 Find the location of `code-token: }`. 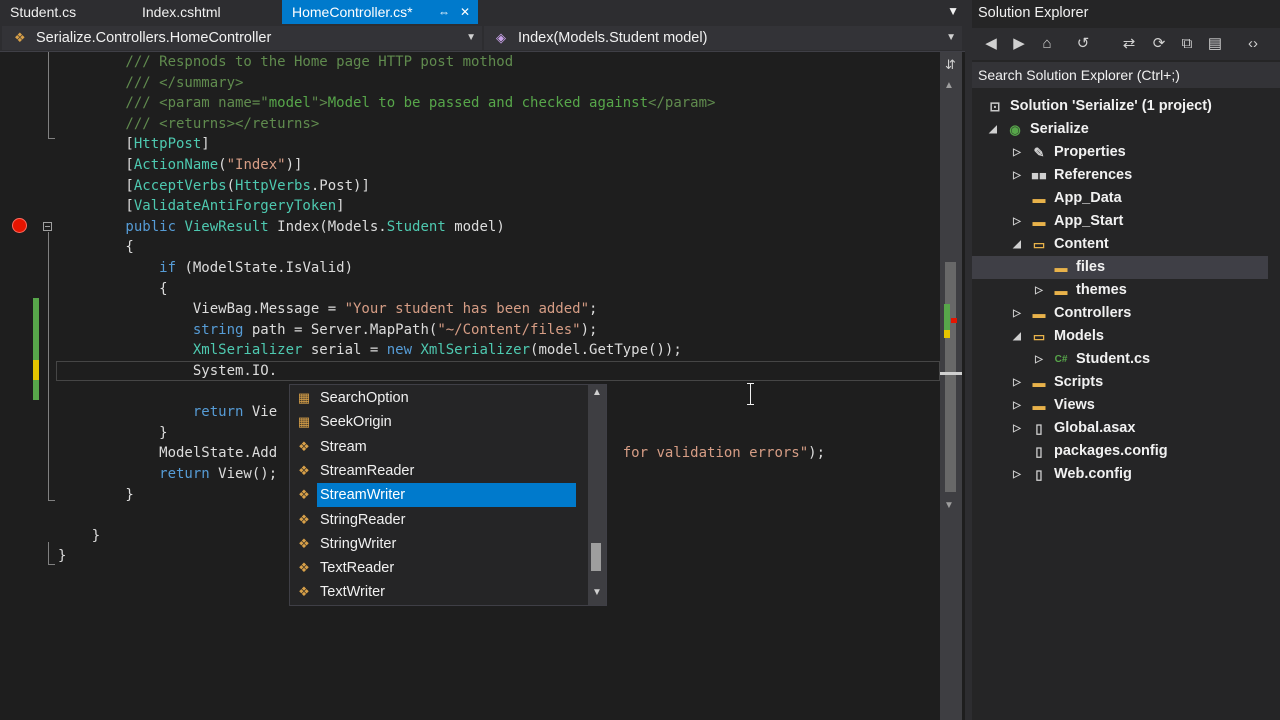

code-token: } is located at coordinates (79, 535).